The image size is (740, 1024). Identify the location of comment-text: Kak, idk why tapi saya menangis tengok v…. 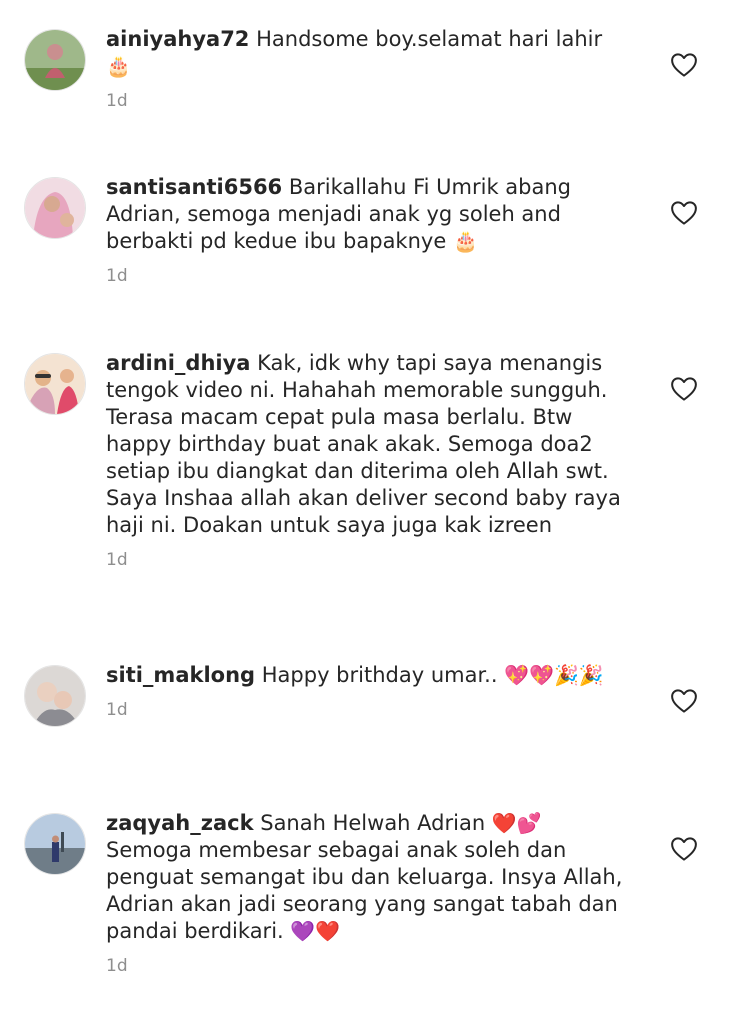
(363, 444).